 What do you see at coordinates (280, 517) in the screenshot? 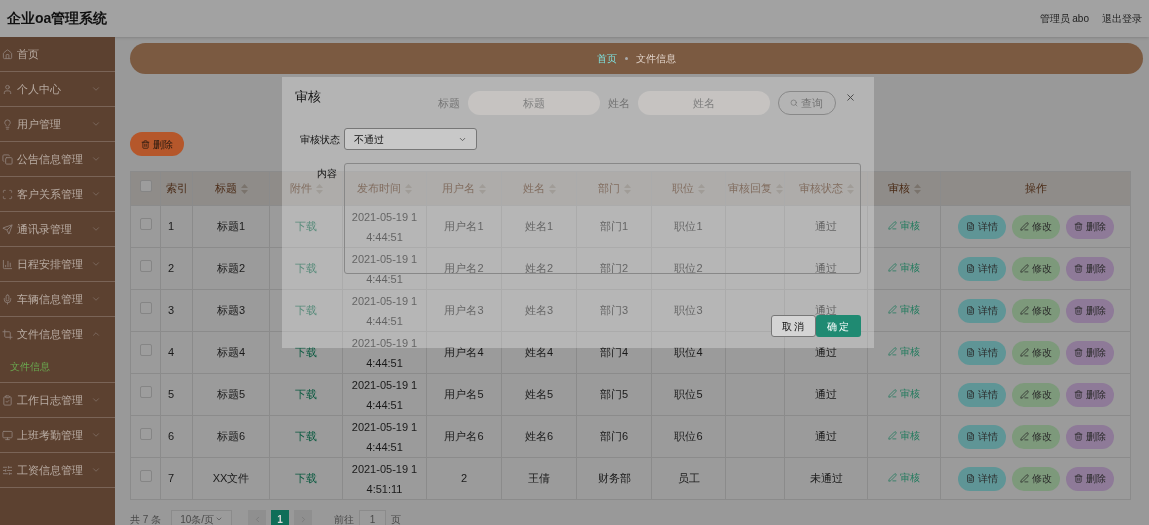
I see `page-button: 1` at bounding box center [280, 517].